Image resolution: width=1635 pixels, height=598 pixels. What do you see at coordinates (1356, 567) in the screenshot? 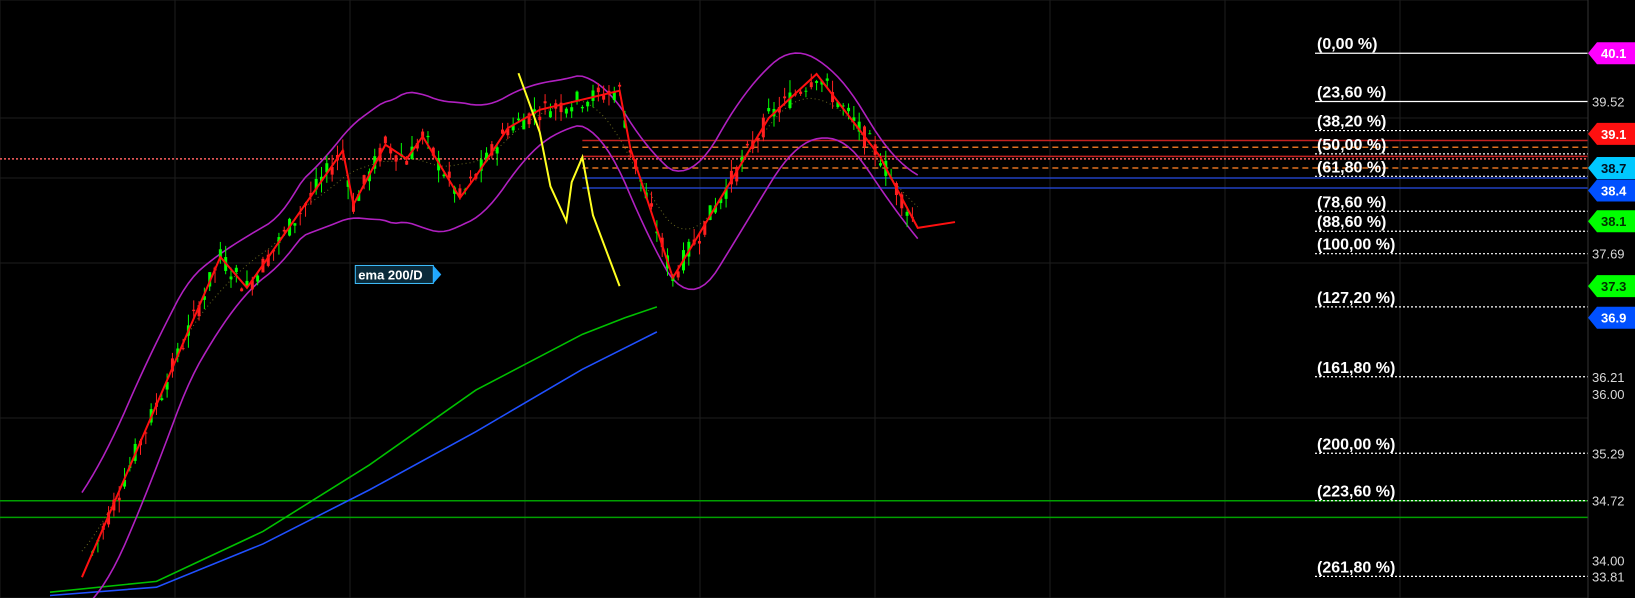
I see `fib-level-label: (261,80 %)` at bounding box center [1356, 567].